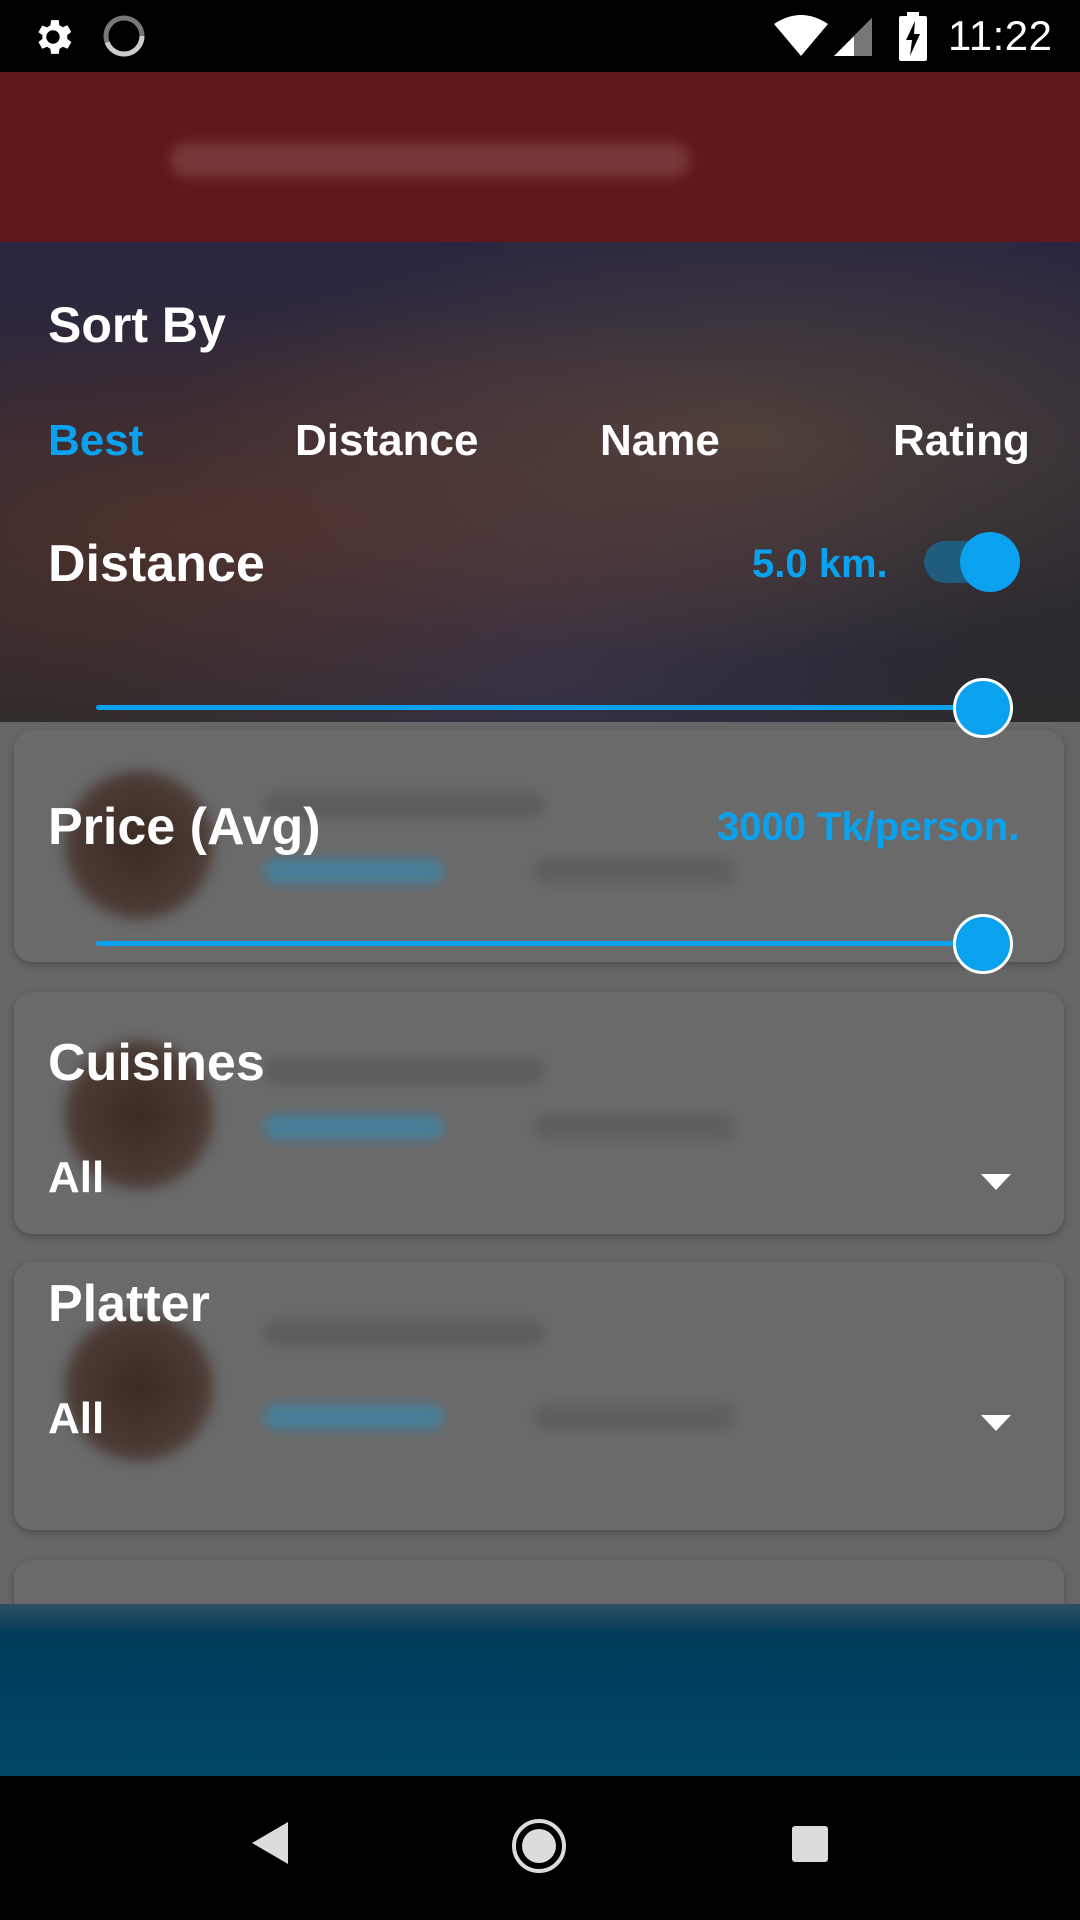 The height and width of the screenshot is (1920, 1080). I want to click on bottom-bar, so click(540, 1690).